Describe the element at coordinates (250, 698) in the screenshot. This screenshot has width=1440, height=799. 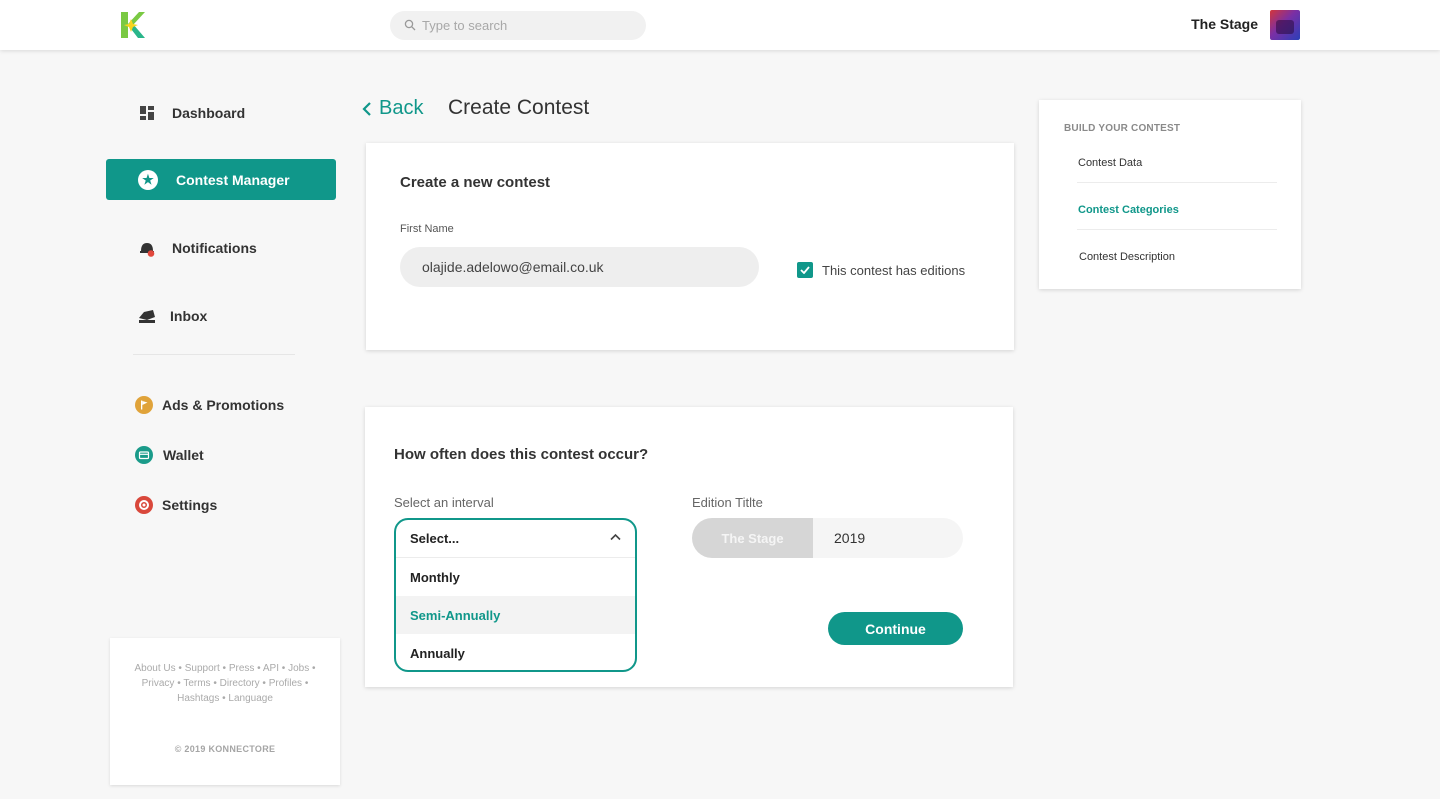
I see `footer-link-language: Language` at that location.